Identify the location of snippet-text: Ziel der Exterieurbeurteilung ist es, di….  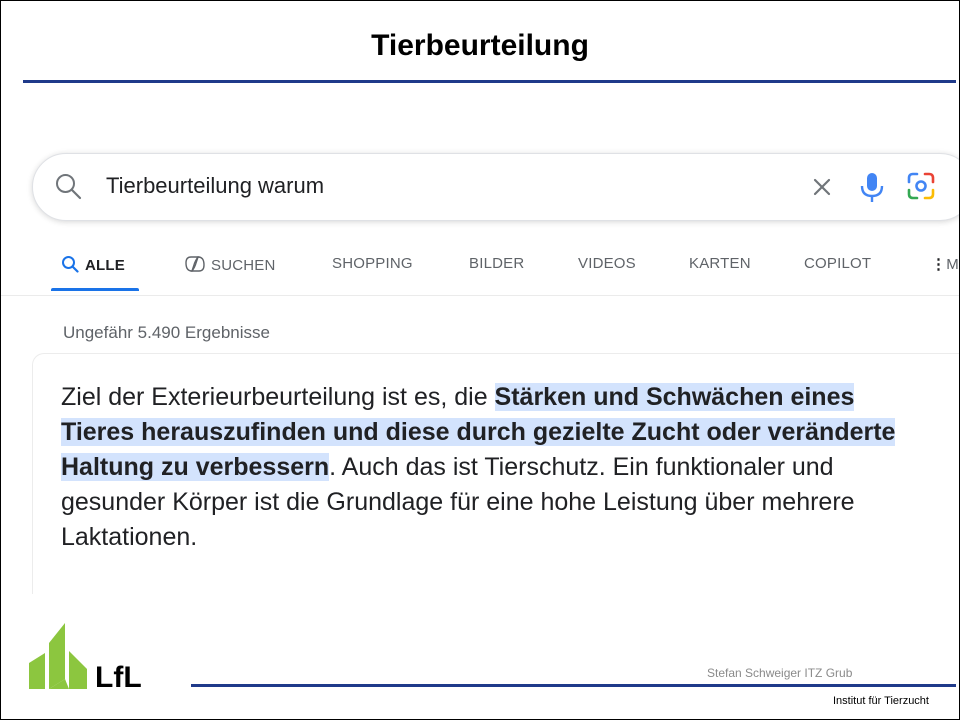
(278, 397).